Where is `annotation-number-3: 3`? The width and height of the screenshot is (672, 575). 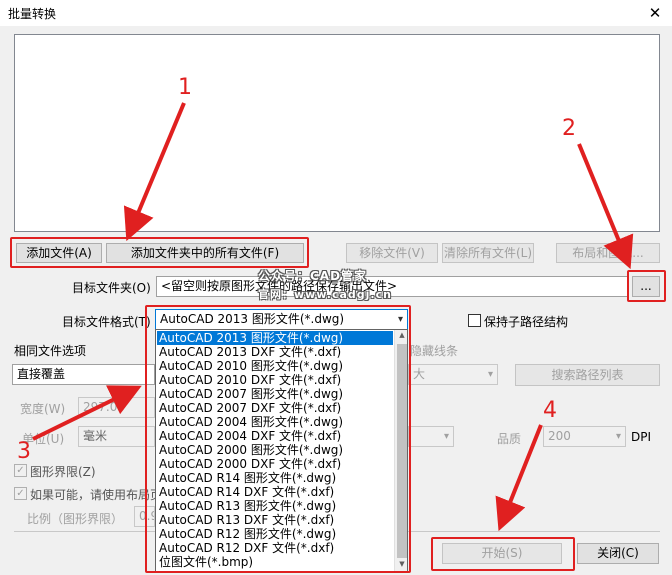
annotation-number-3: 3 is located at coordinates (24, 451).